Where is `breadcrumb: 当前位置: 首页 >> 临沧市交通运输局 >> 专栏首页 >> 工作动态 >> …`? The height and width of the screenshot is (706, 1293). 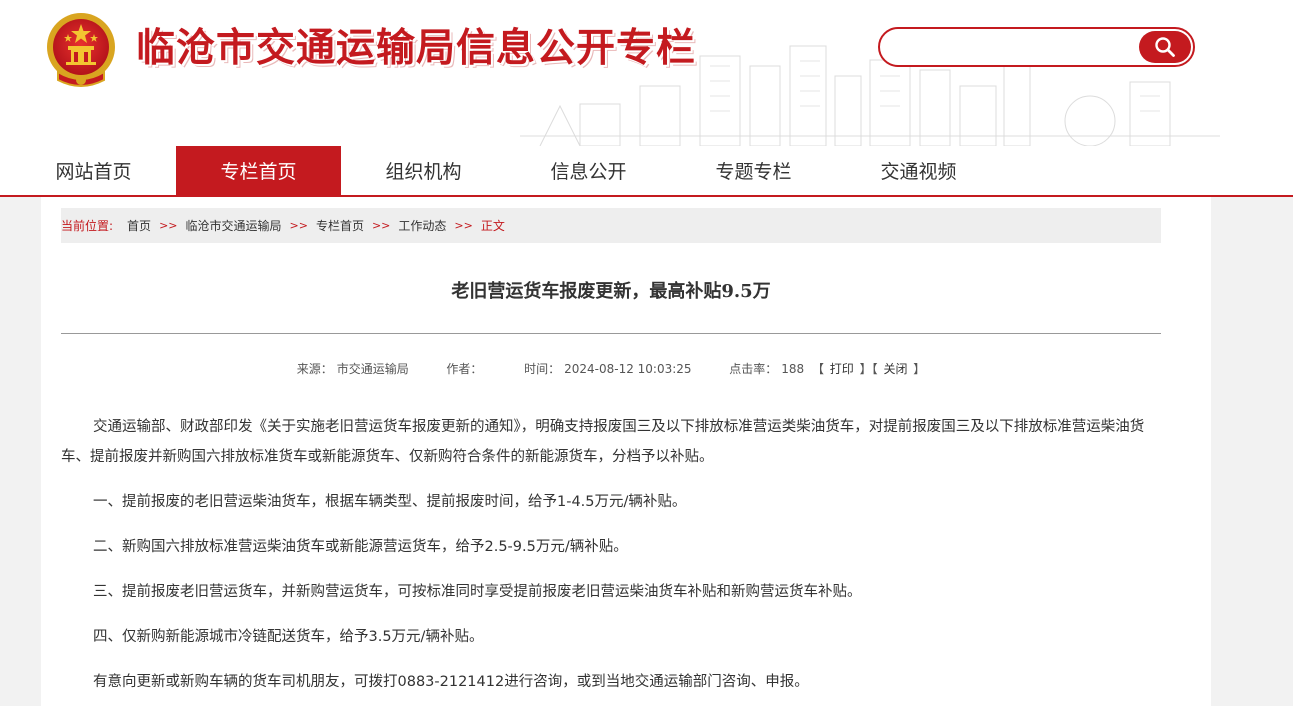 breadcrumb: 当前位置: 首页 >> 临沧市交通运输局 >> 专栏首页 >> 工作动态 >> … is located at coordinates (611, 225).